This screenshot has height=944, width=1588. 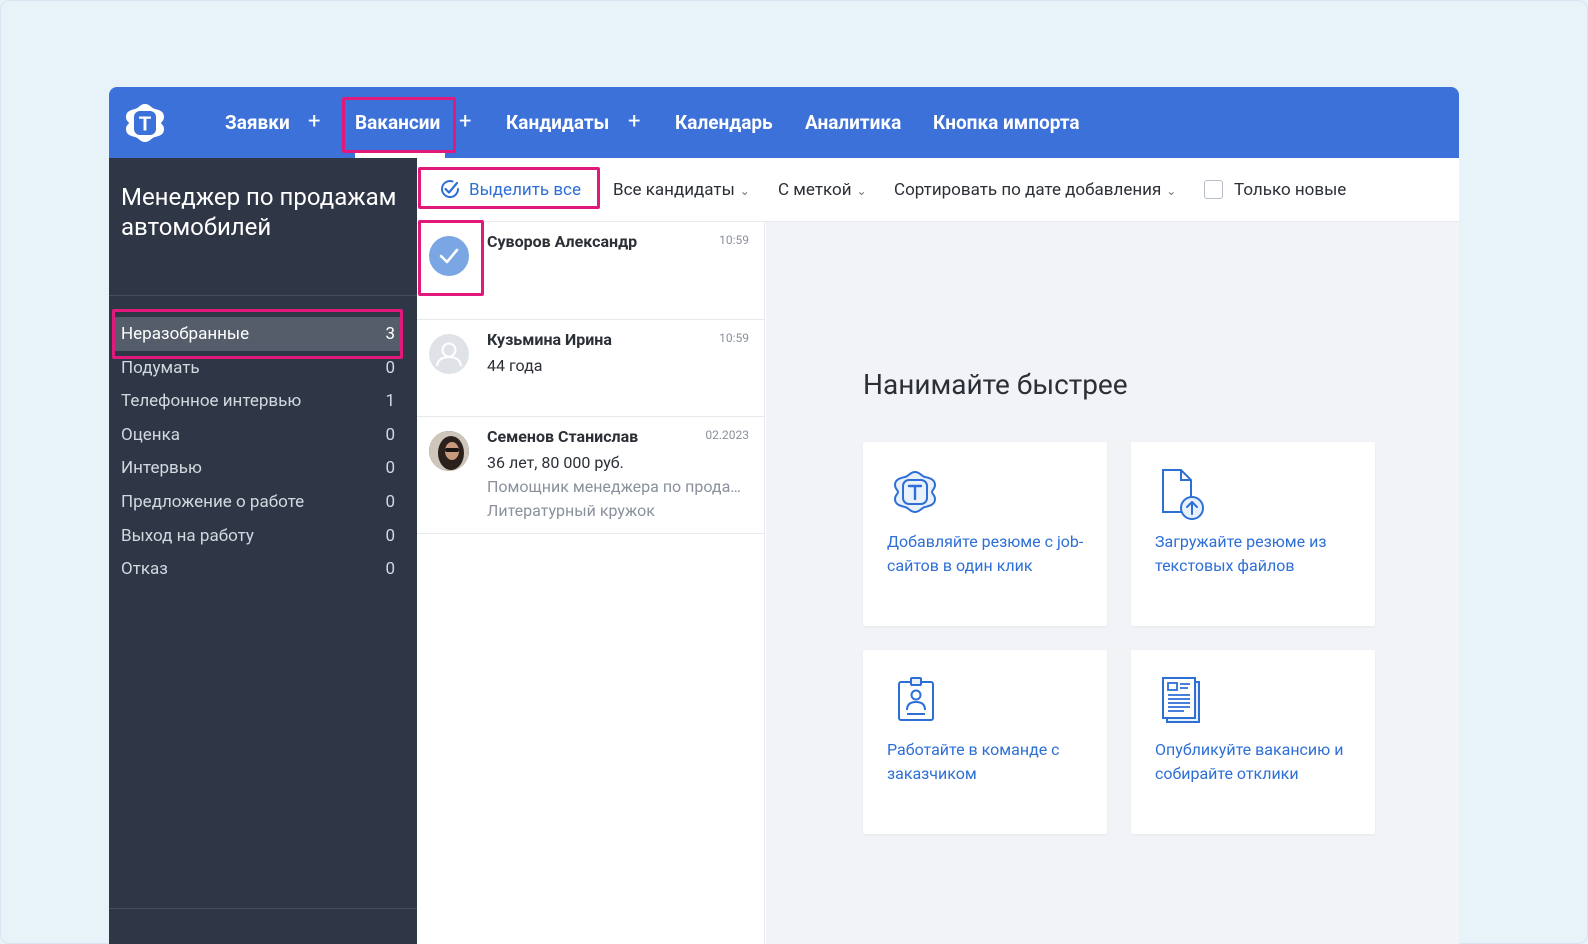 What do you see at coordinates (397, 123) in the screenshot?
I see `nav-tab-vacancies: Вакансии` at bounding box center [397, 123].